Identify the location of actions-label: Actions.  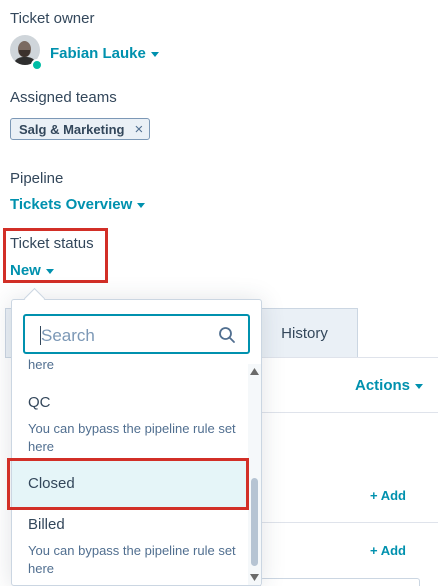
(383, 385).